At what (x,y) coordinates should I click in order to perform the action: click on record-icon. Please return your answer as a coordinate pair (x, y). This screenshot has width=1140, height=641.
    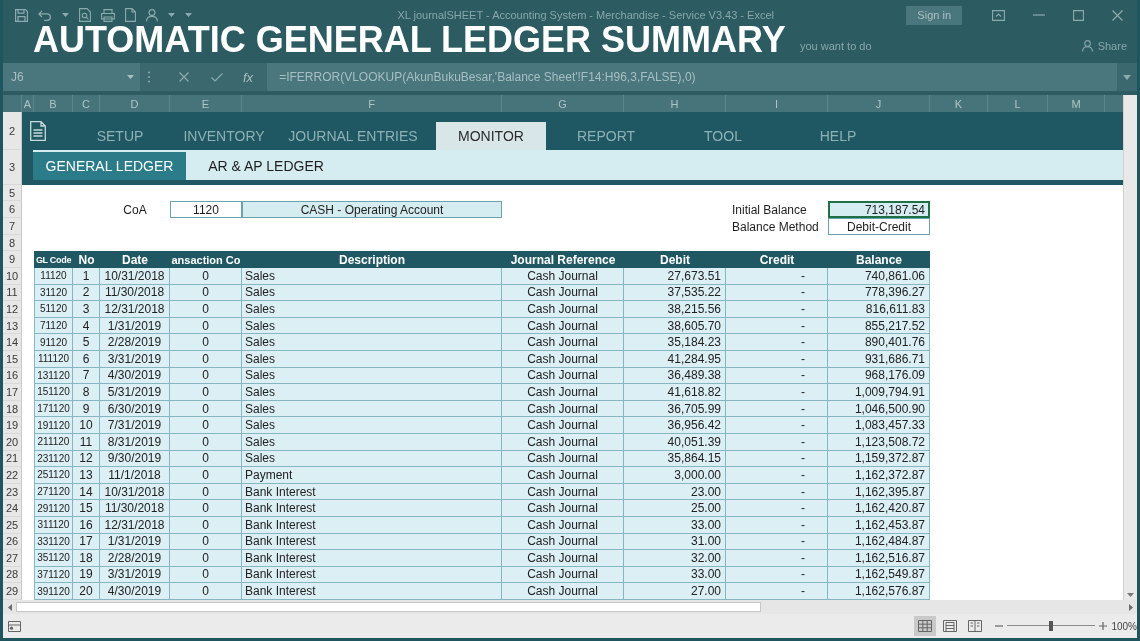
    Looking at the image, I should click on (14, 626).